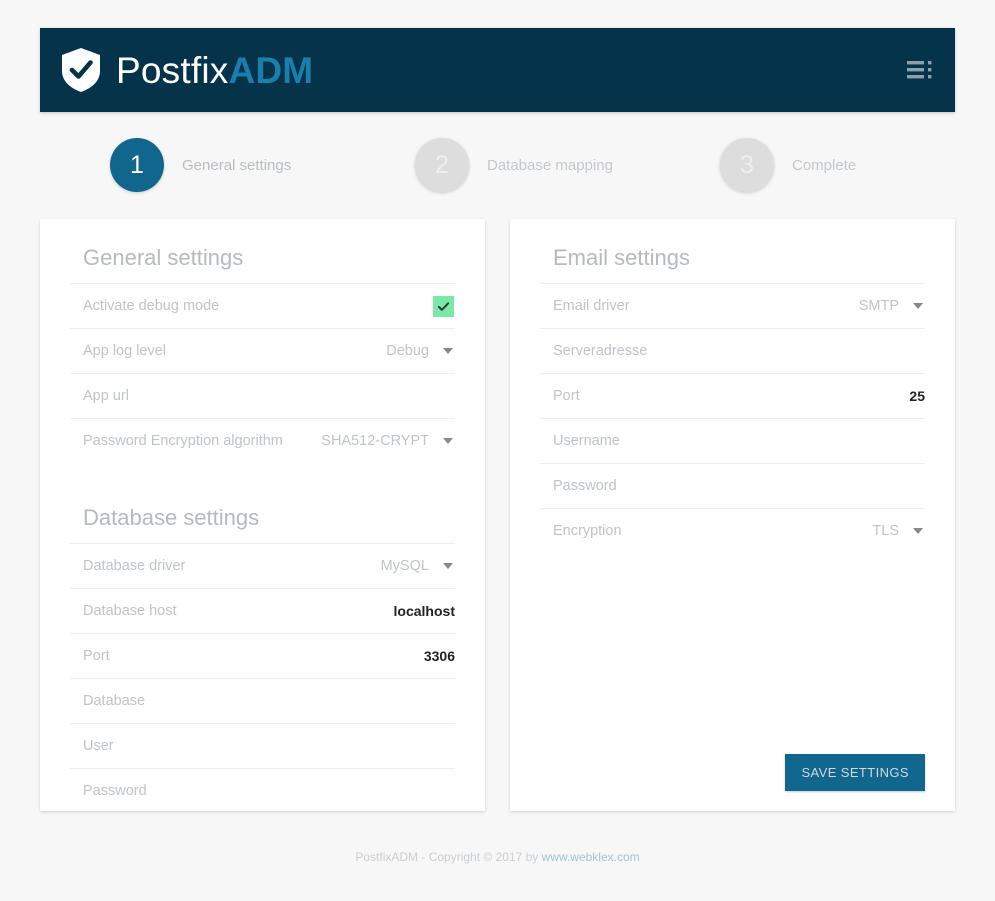 This screenshot has width=995, height=901. Describe the element at coordinates (271, 70) in the screenshot. I see `brand-title-accent: ADM` at that location.